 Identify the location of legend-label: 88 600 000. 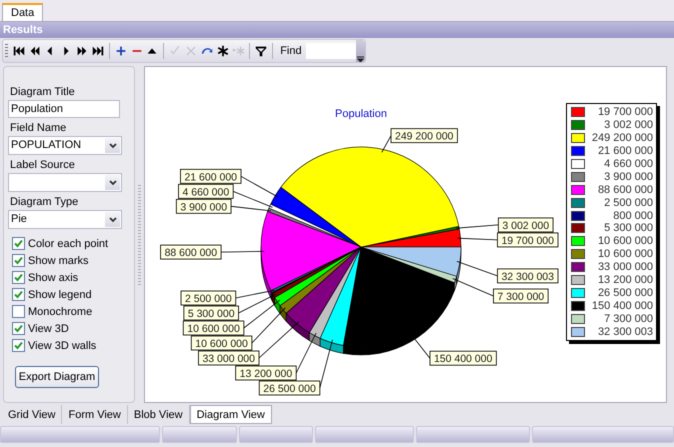
(624, 190).